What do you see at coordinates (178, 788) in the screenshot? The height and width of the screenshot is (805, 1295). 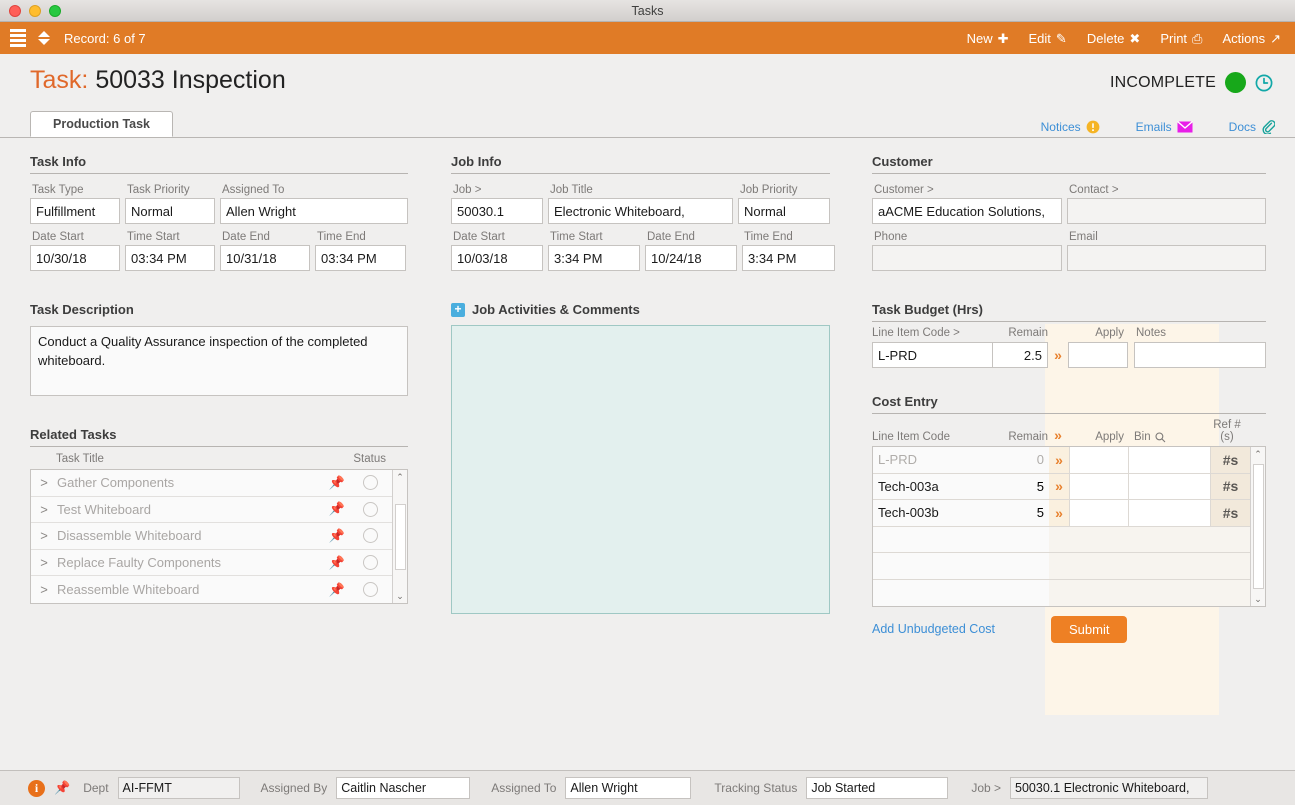 I see `dept-field: AI-FFMT` at bounding box center [178, 788].